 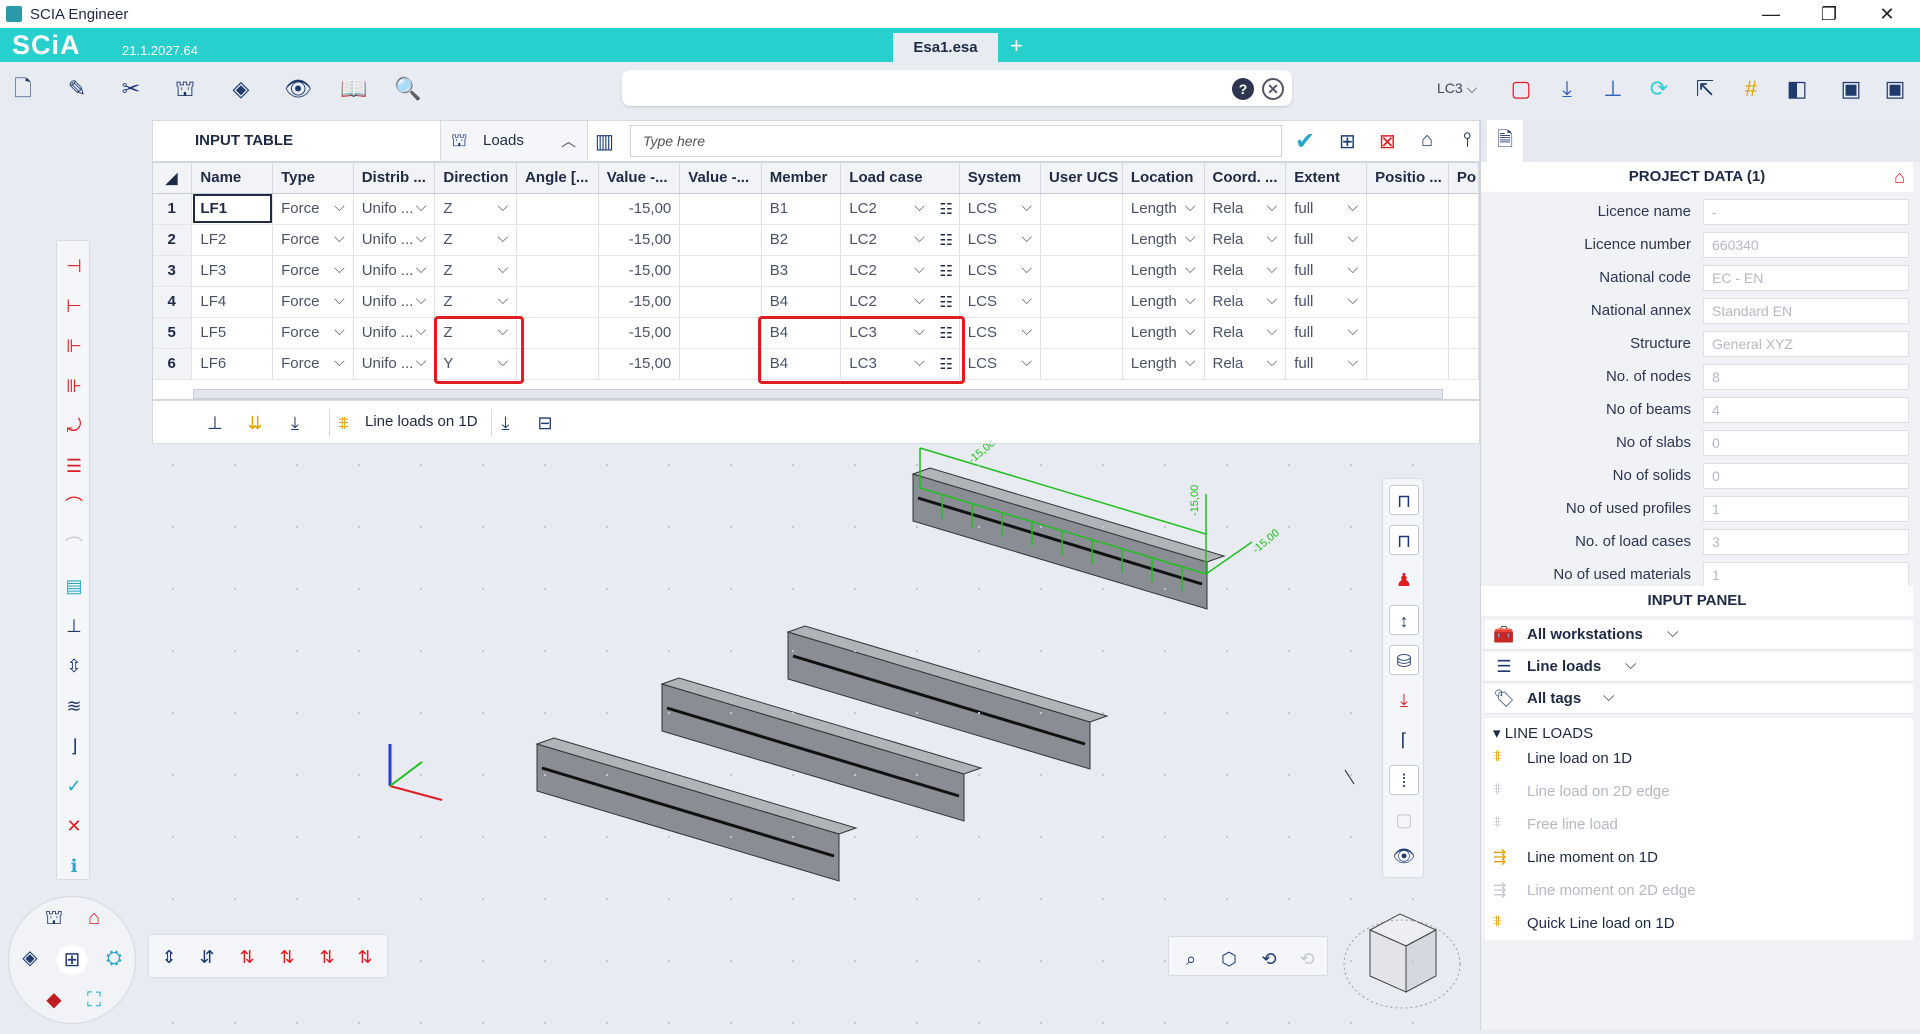 What do you see at coordinates (1705, 89) in the screenshot?
I see `graph-icon: ⇱` at bounding box center [1705, 89].